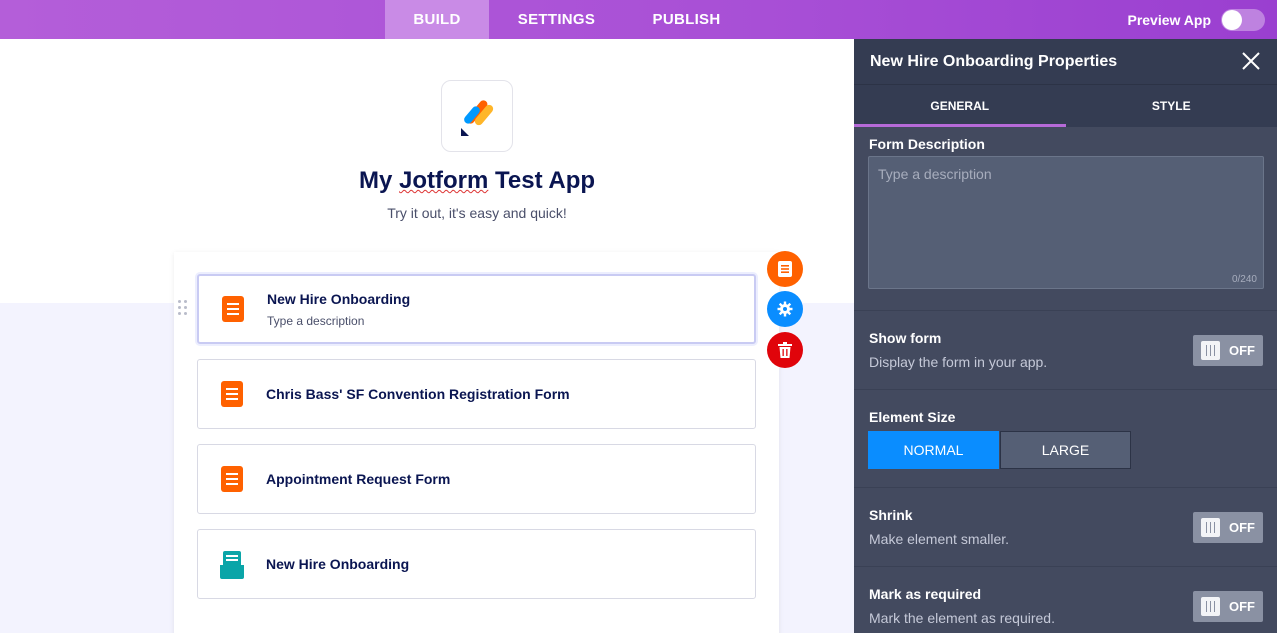 The height and width of the screenshot is (633, 1277). What do you see at coordinates (378, 180) in the screenshot?
I see `app-title-part1: My` at bounding box center [378, 180].